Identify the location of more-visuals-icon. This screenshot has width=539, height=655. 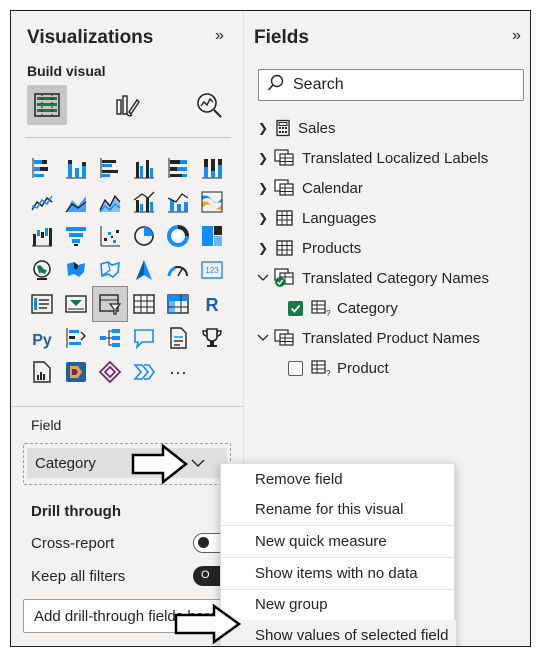
(144, 372).